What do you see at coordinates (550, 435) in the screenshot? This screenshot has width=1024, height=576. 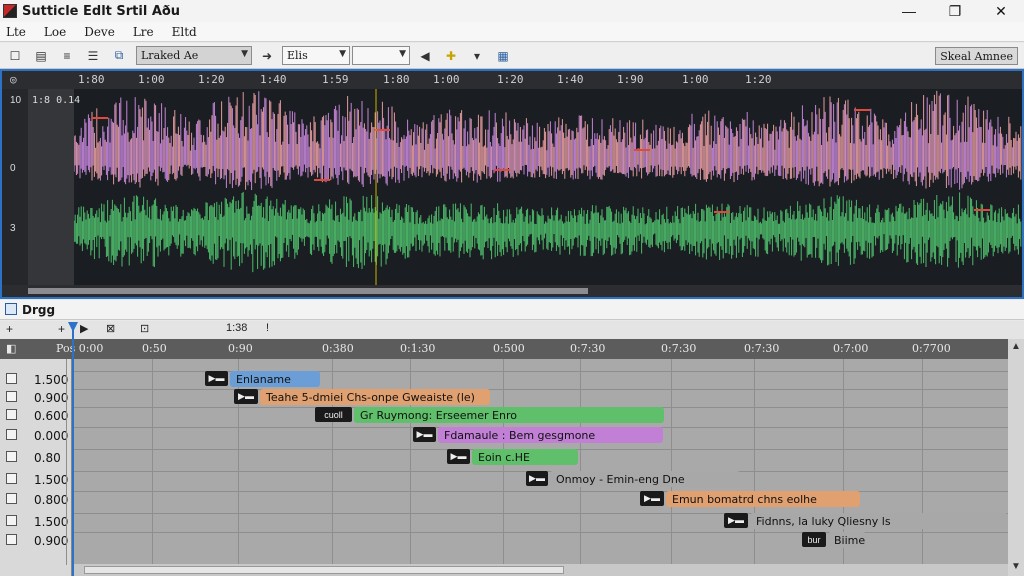 I see `subtitle-segment: Fdamaule : Bem gesgmone` at bounding box center [550, 435].